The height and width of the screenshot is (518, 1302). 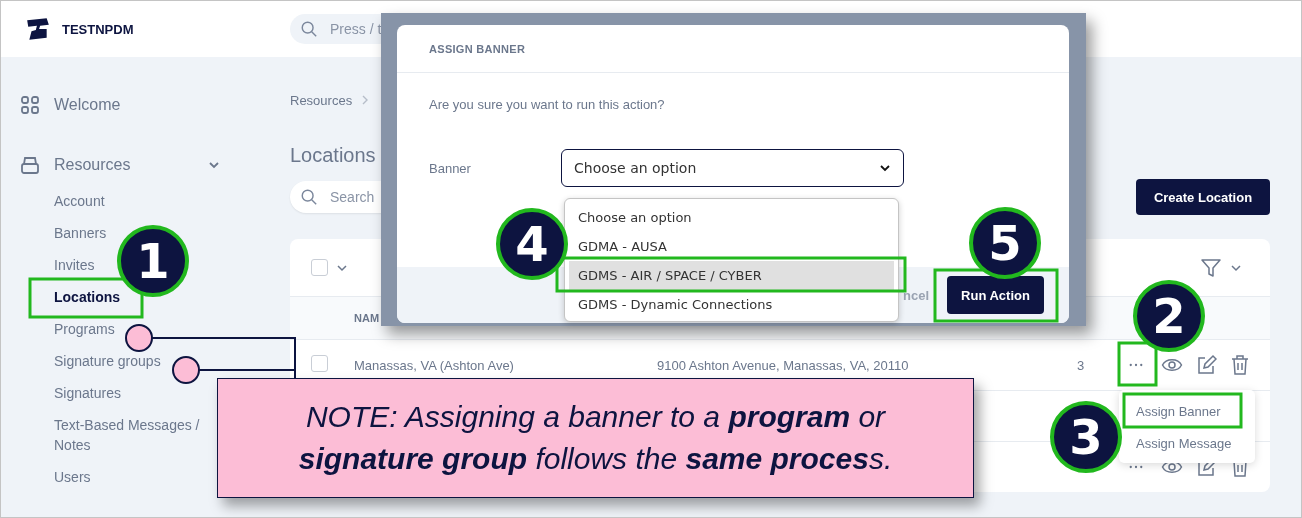 What do you see at coordinates (1211, 267) in the screenshot?
I see `filter-icon` at bounding box center [1211, 267].